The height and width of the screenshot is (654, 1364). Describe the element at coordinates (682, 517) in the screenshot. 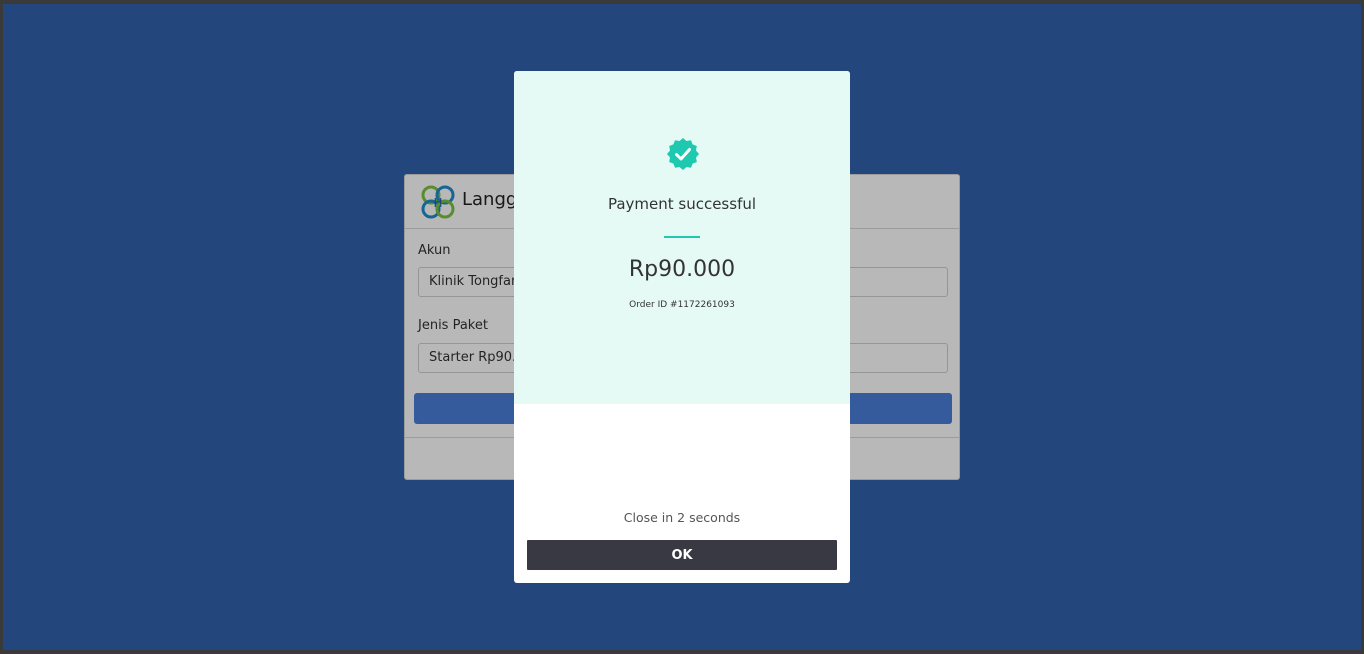

I see `close-countdown: Close in 2 seconds` at that location.